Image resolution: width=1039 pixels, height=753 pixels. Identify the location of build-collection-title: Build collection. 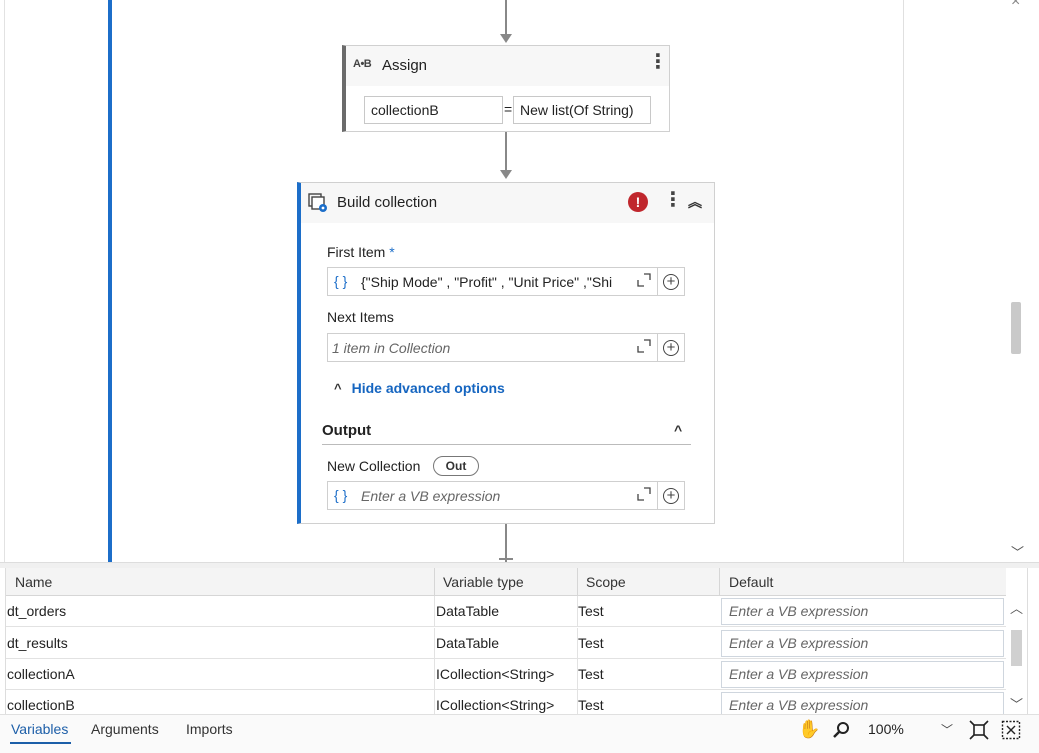
(387, 202).